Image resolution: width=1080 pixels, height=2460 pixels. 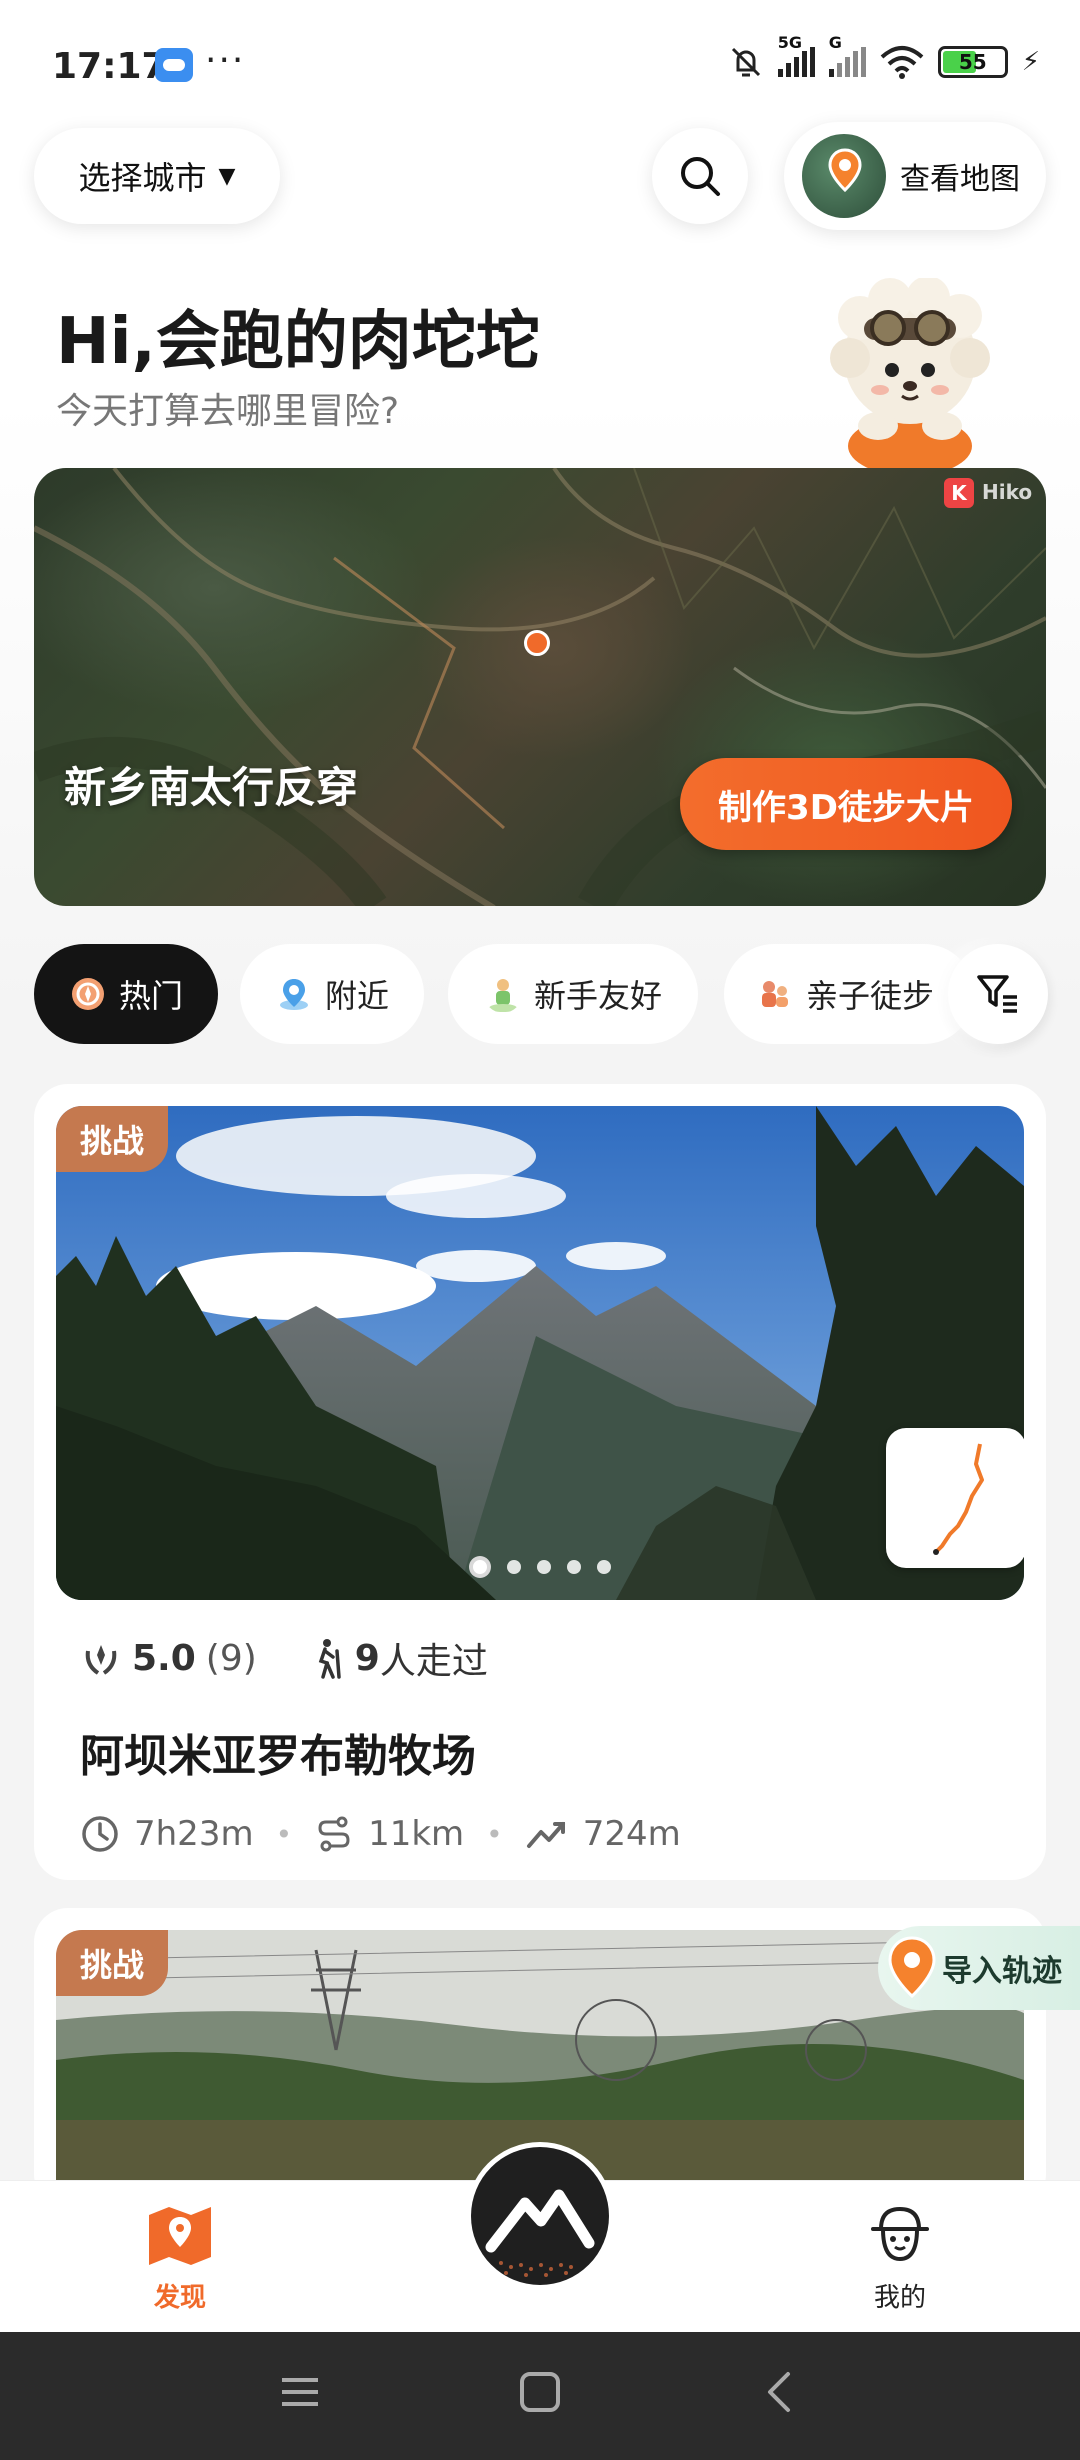 I want to click on mute-bell-icon, so click(x=745, y=62).